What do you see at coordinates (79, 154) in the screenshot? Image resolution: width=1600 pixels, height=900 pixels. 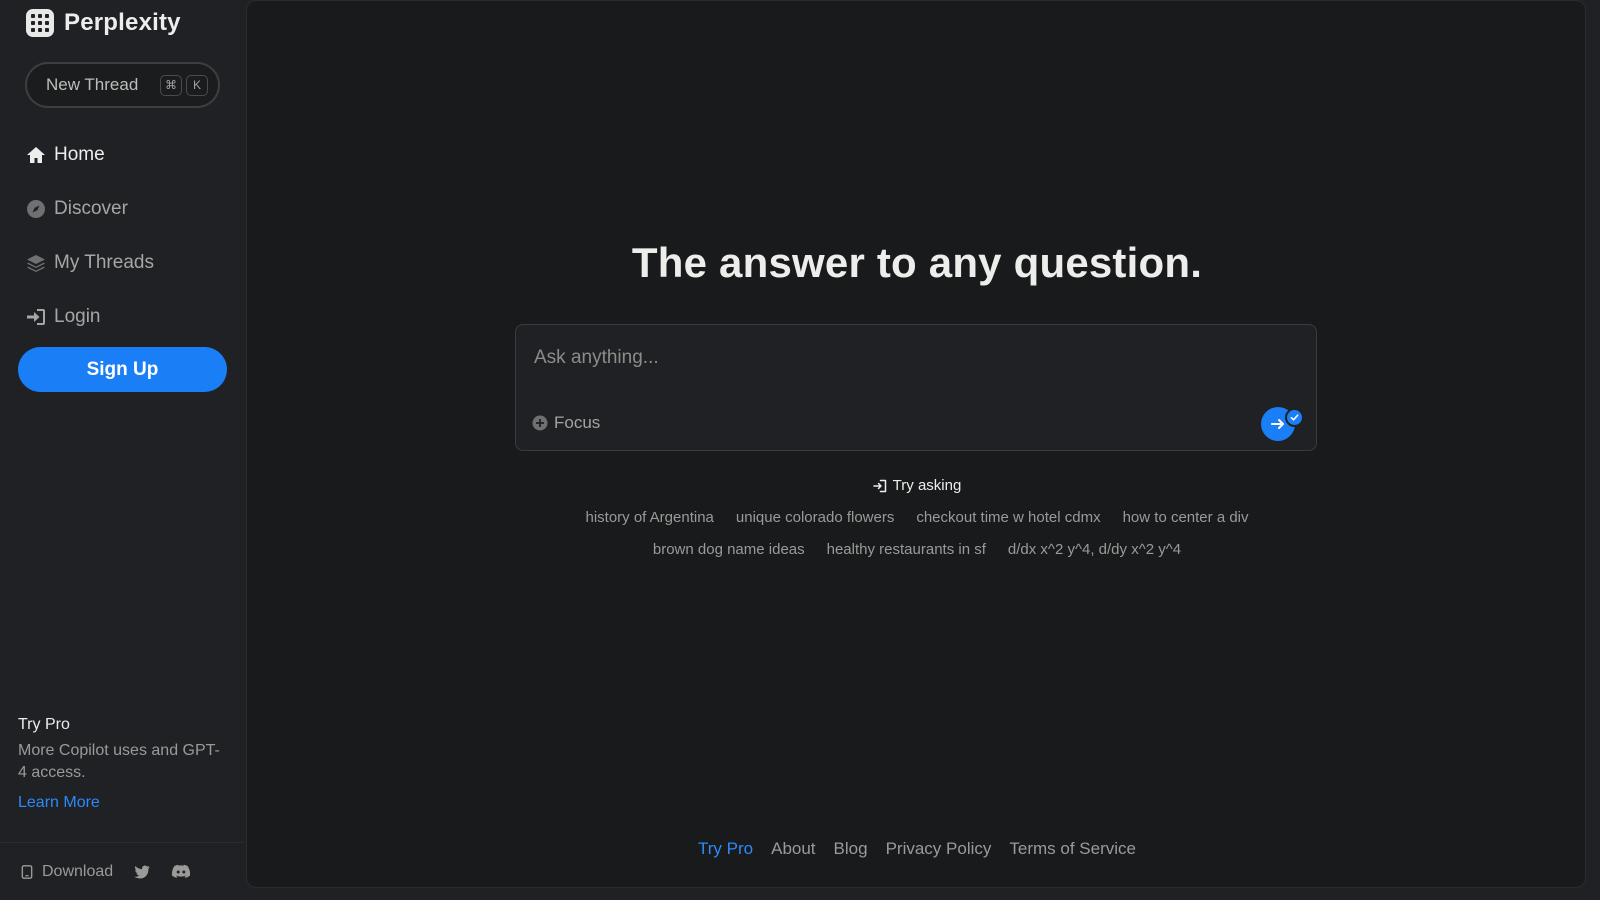 I see `sidebar-item-label: Home` at bounding box center [79, 154].